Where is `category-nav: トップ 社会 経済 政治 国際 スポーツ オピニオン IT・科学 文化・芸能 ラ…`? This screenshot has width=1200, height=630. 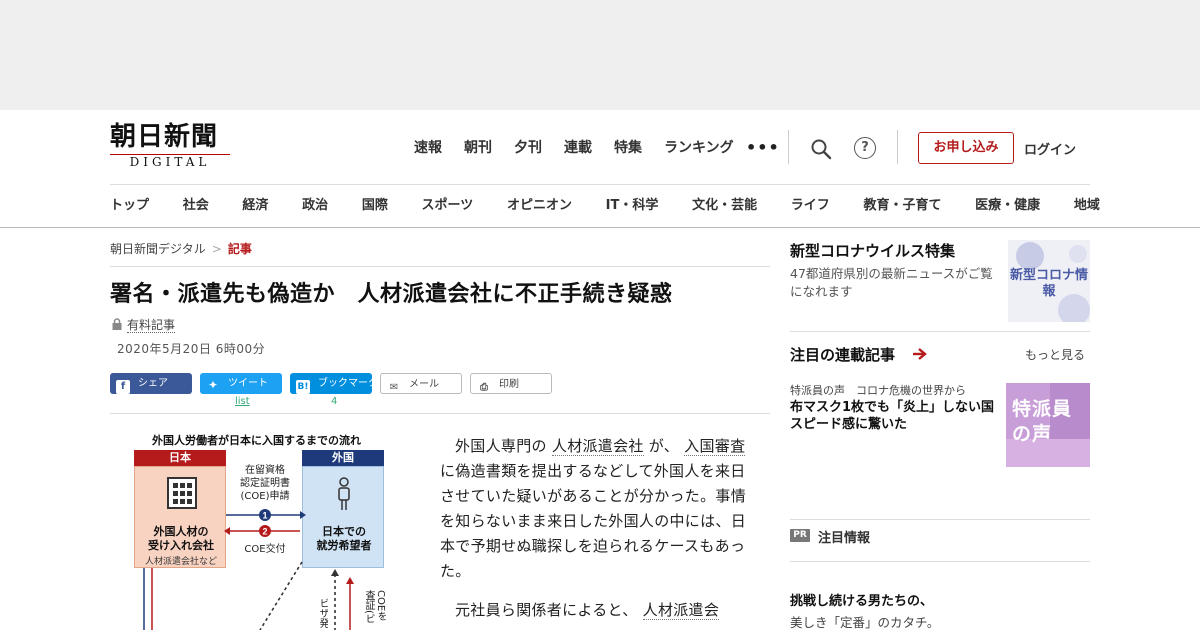
category-nav: トップ 社会 経済 政治 国際 スポーツ オピニオン IT・科学 文化・芸能 ラ… is located at coordinates (605, 206).